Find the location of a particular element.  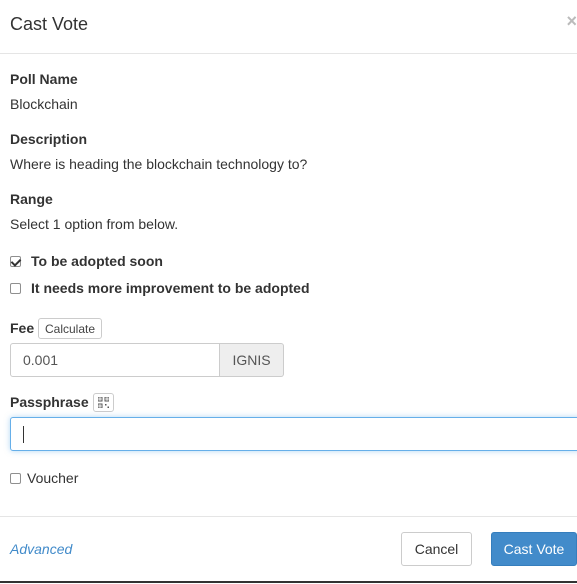

poll-name-label: Poll Name is located at coordinates (44, 79).